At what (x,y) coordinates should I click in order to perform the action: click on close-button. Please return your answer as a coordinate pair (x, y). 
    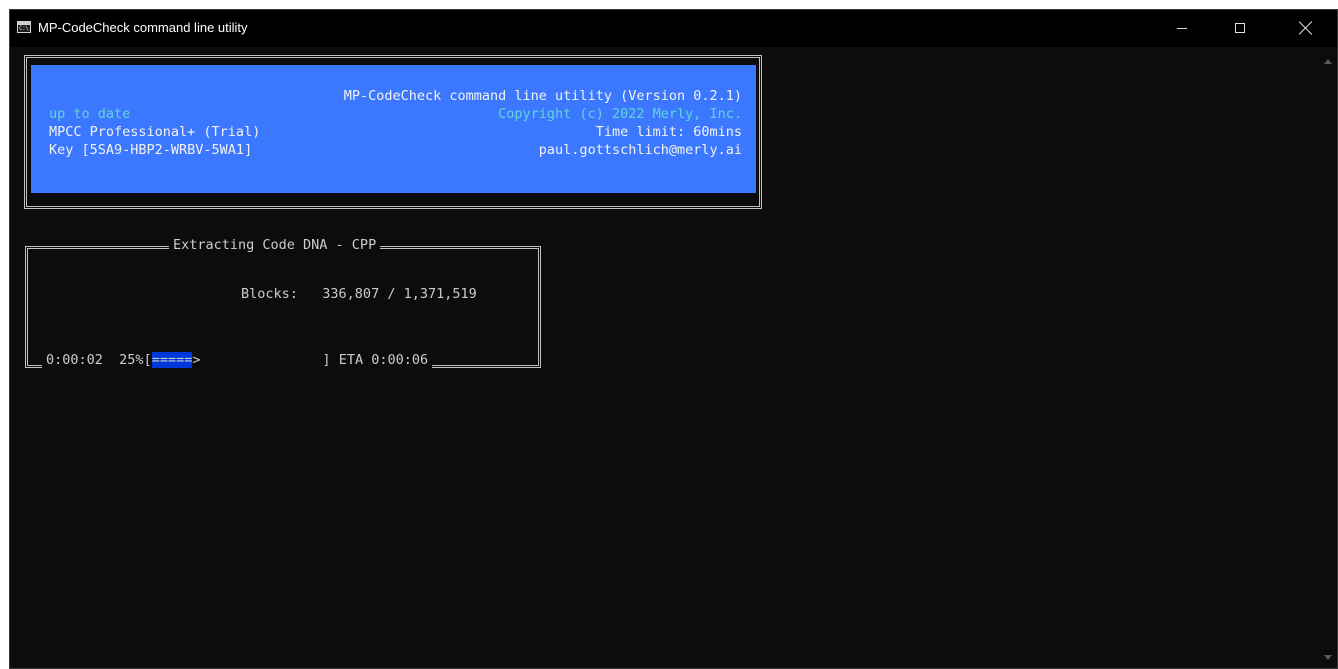
    Looking at the image, I should click on (1305, 28).